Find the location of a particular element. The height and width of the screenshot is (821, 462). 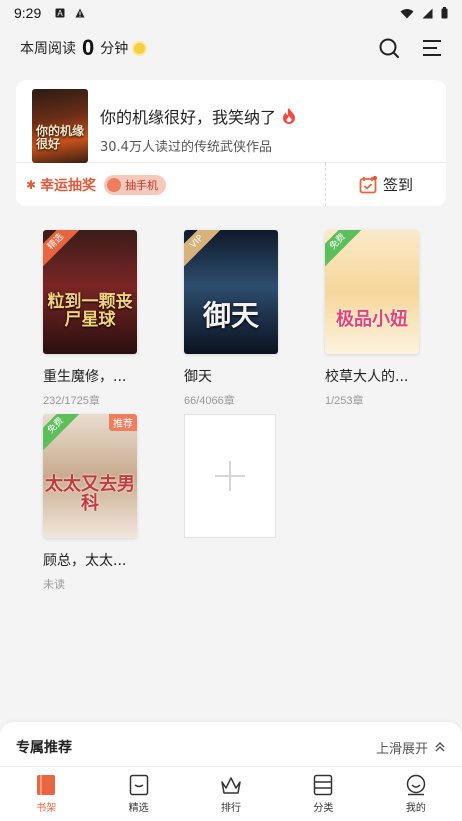

add-book-button is located at coordinates (230, 476).